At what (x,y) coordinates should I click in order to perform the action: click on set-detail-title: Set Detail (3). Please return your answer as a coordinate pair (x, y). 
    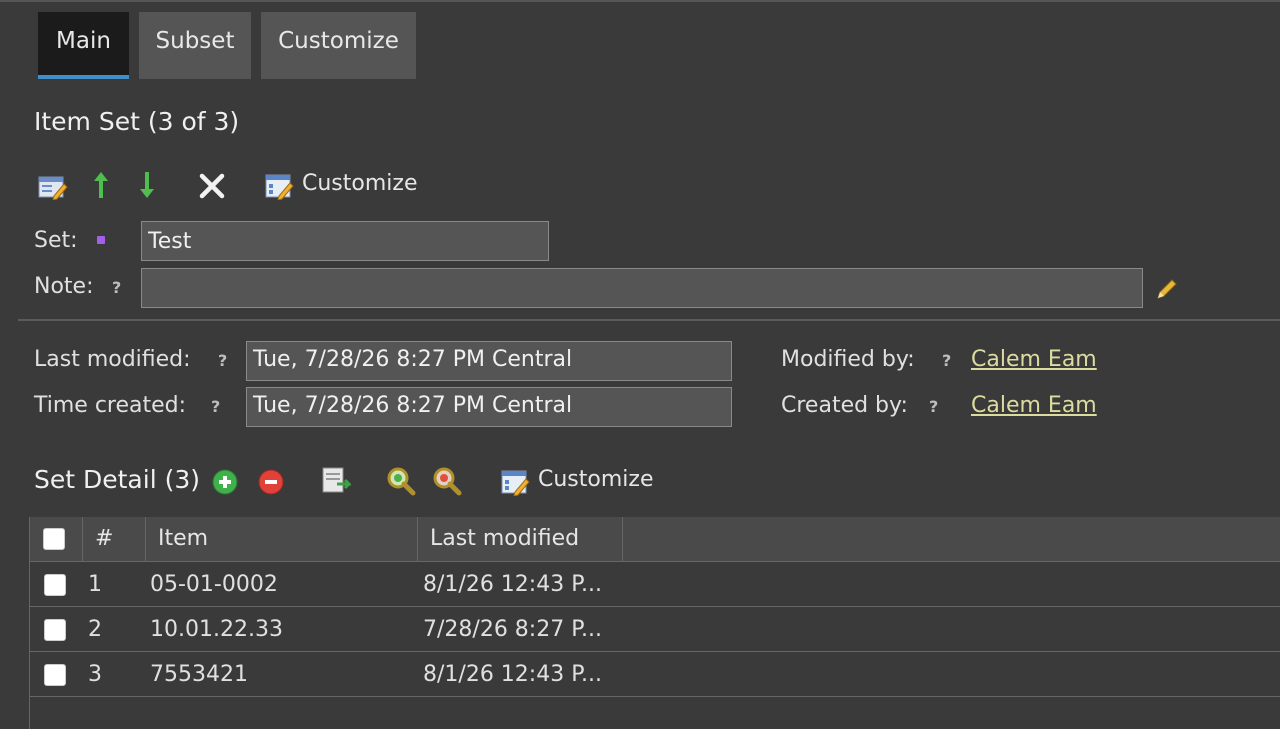
    Looking at the image, I should click on (117, 479).